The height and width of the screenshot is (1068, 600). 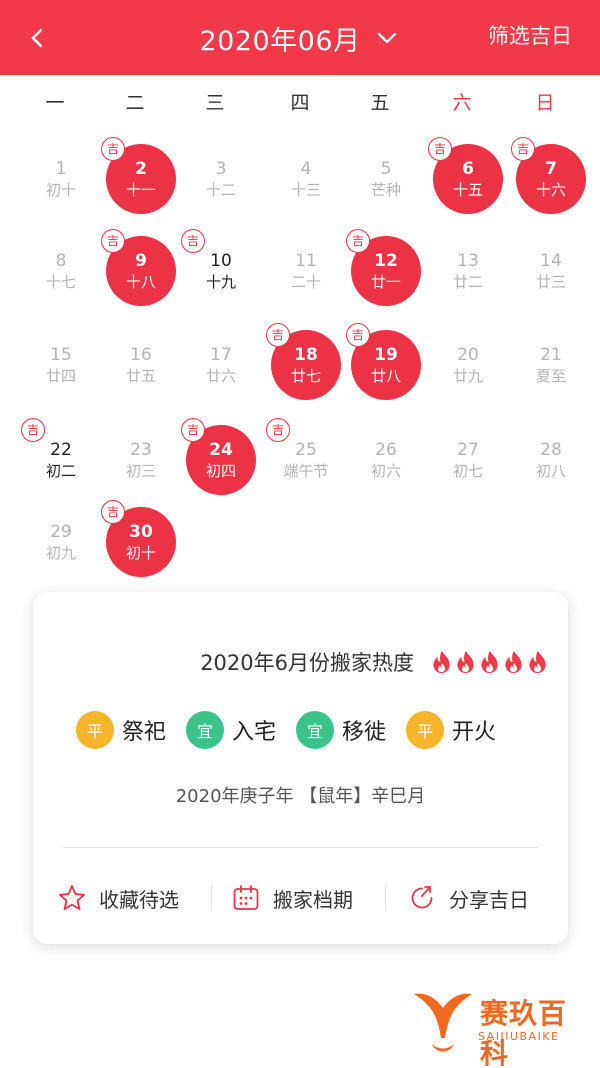 I want to click on calendar-day: 23 初三, so click(x=141, y=460).